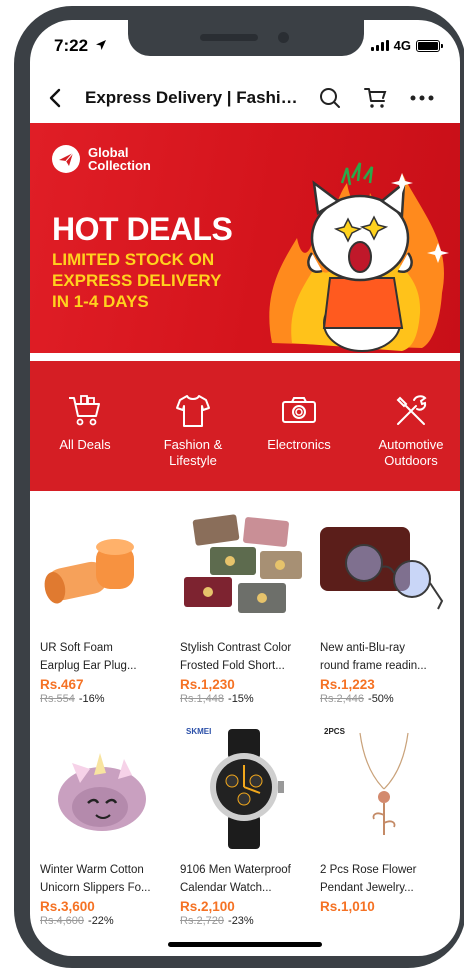 The width and height of the screenshot is (464, 972). I want to click on cart-icon, so click(375, 98).